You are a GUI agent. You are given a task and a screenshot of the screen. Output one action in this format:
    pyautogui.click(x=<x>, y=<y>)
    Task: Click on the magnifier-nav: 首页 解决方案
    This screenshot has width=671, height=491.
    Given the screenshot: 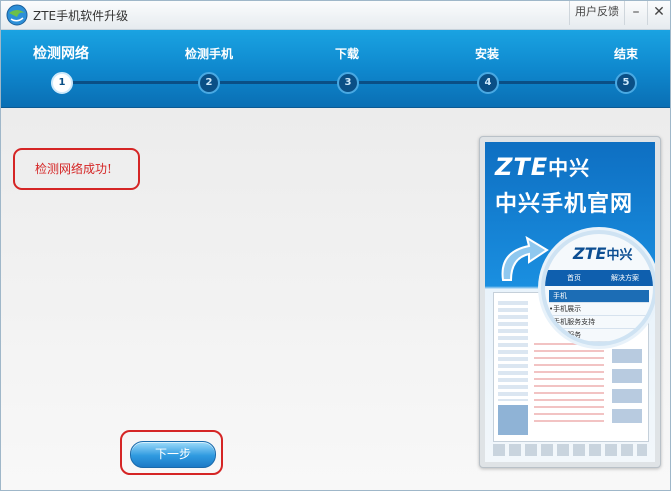 What is the action you would take?
    pyautogui.click(x=599, y=278)
    